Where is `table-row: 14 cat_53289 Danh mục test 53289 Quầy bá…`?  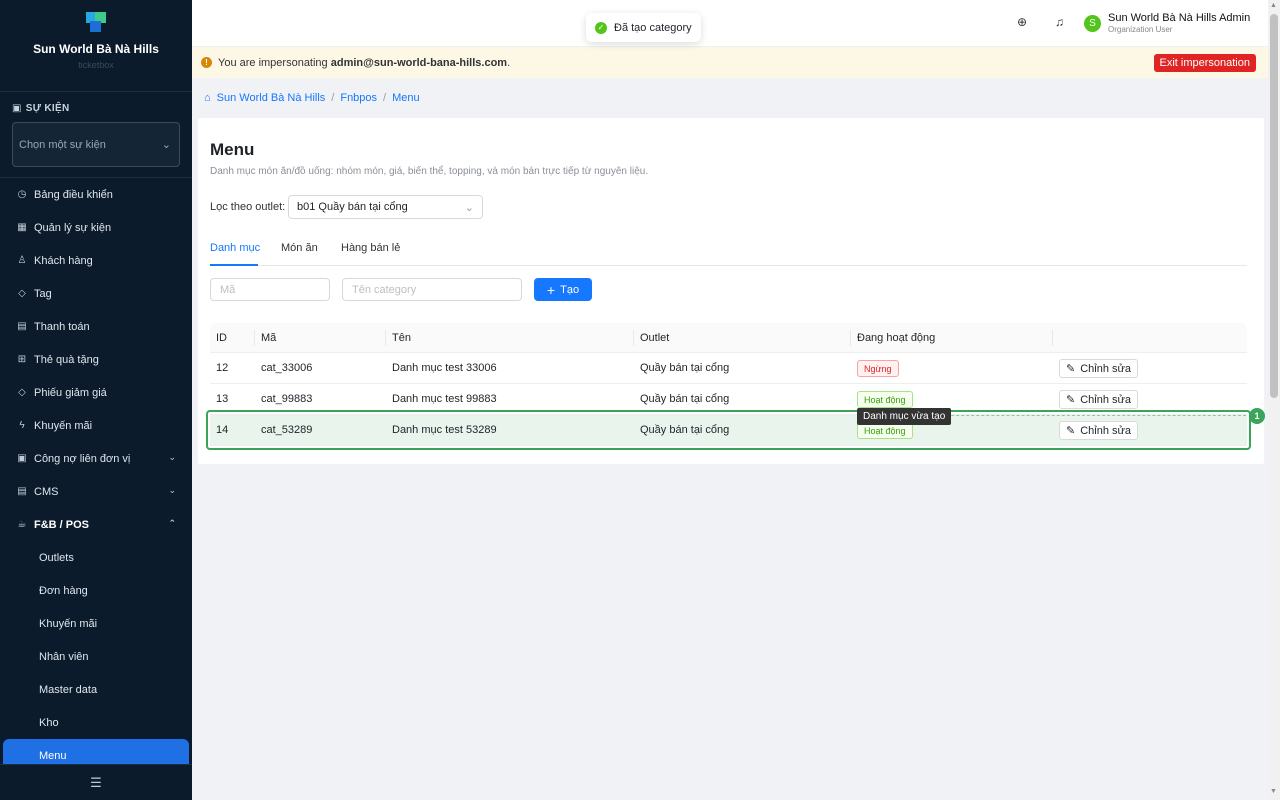 table-row: 14 cat_53289 Danh mục test 53289 Quầy bá… is located at coordinates (728, 430).